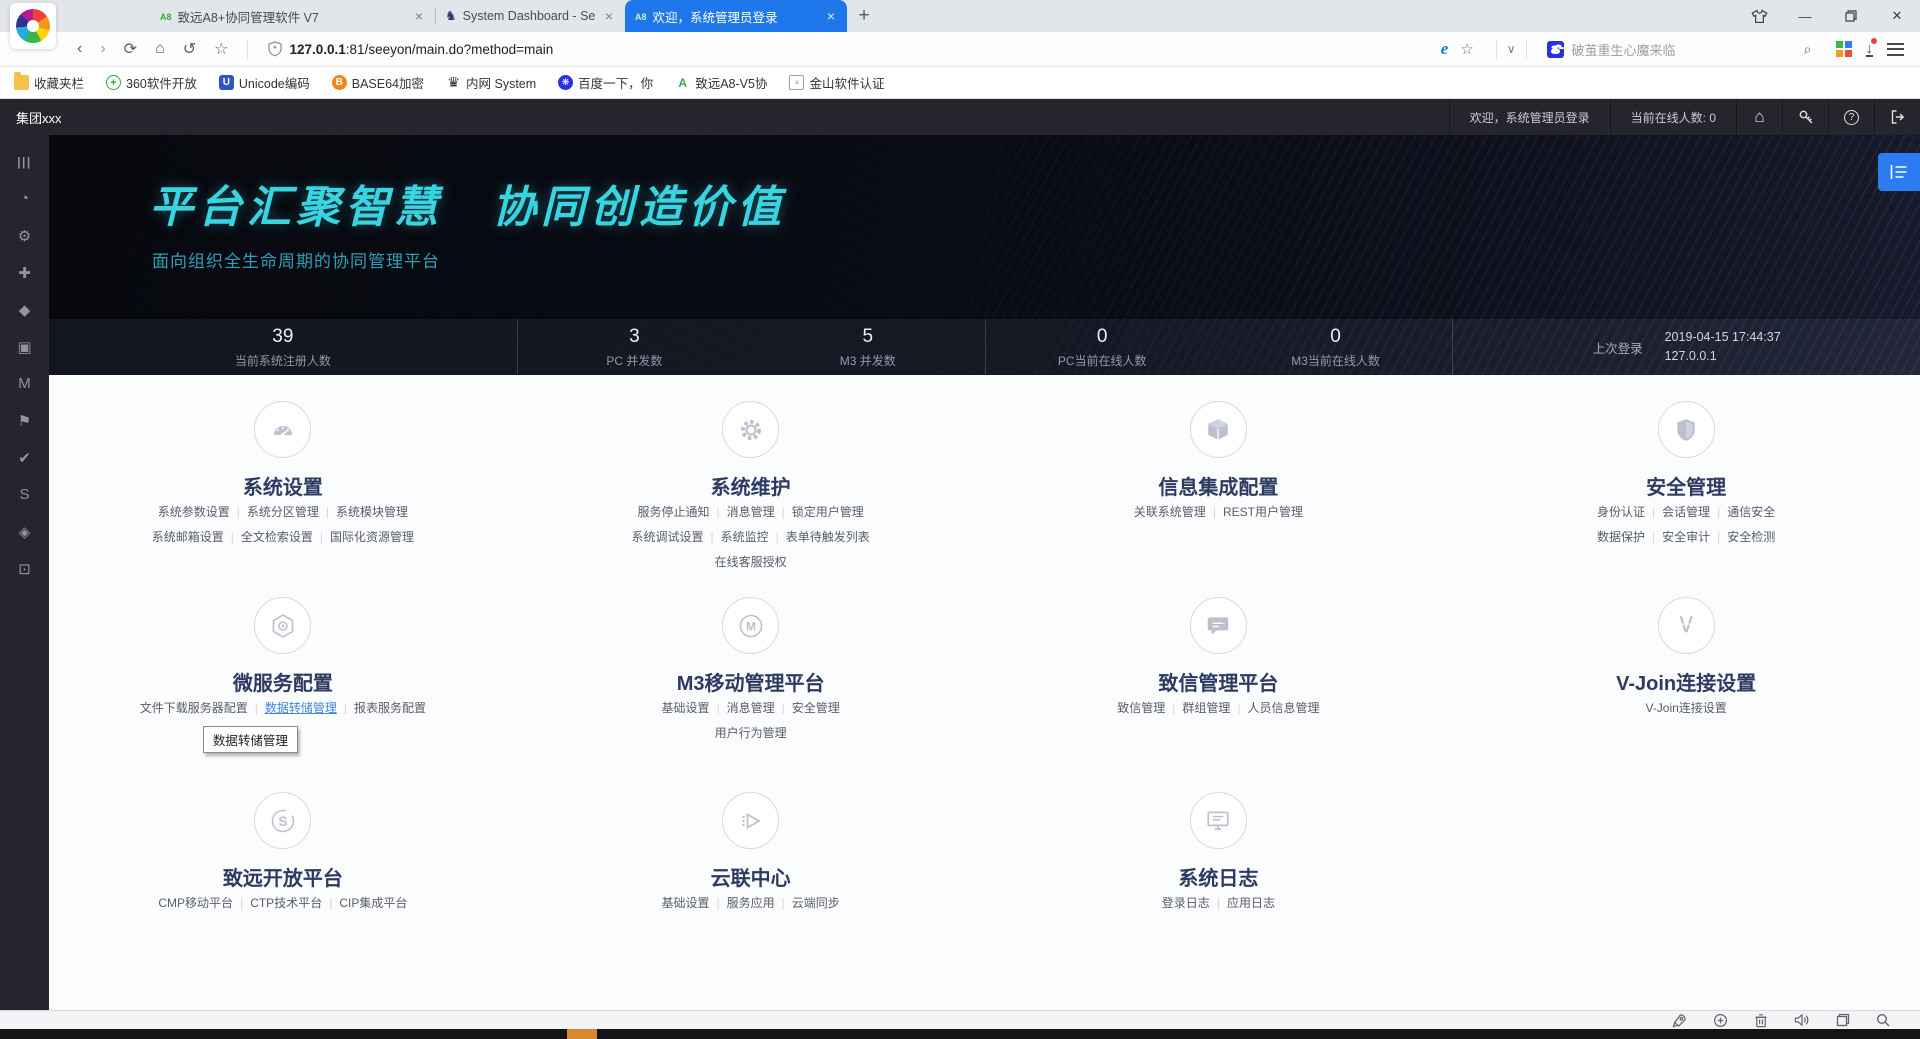  I want to click on bookmark-star-icon: ☆, so click(1466, 49).